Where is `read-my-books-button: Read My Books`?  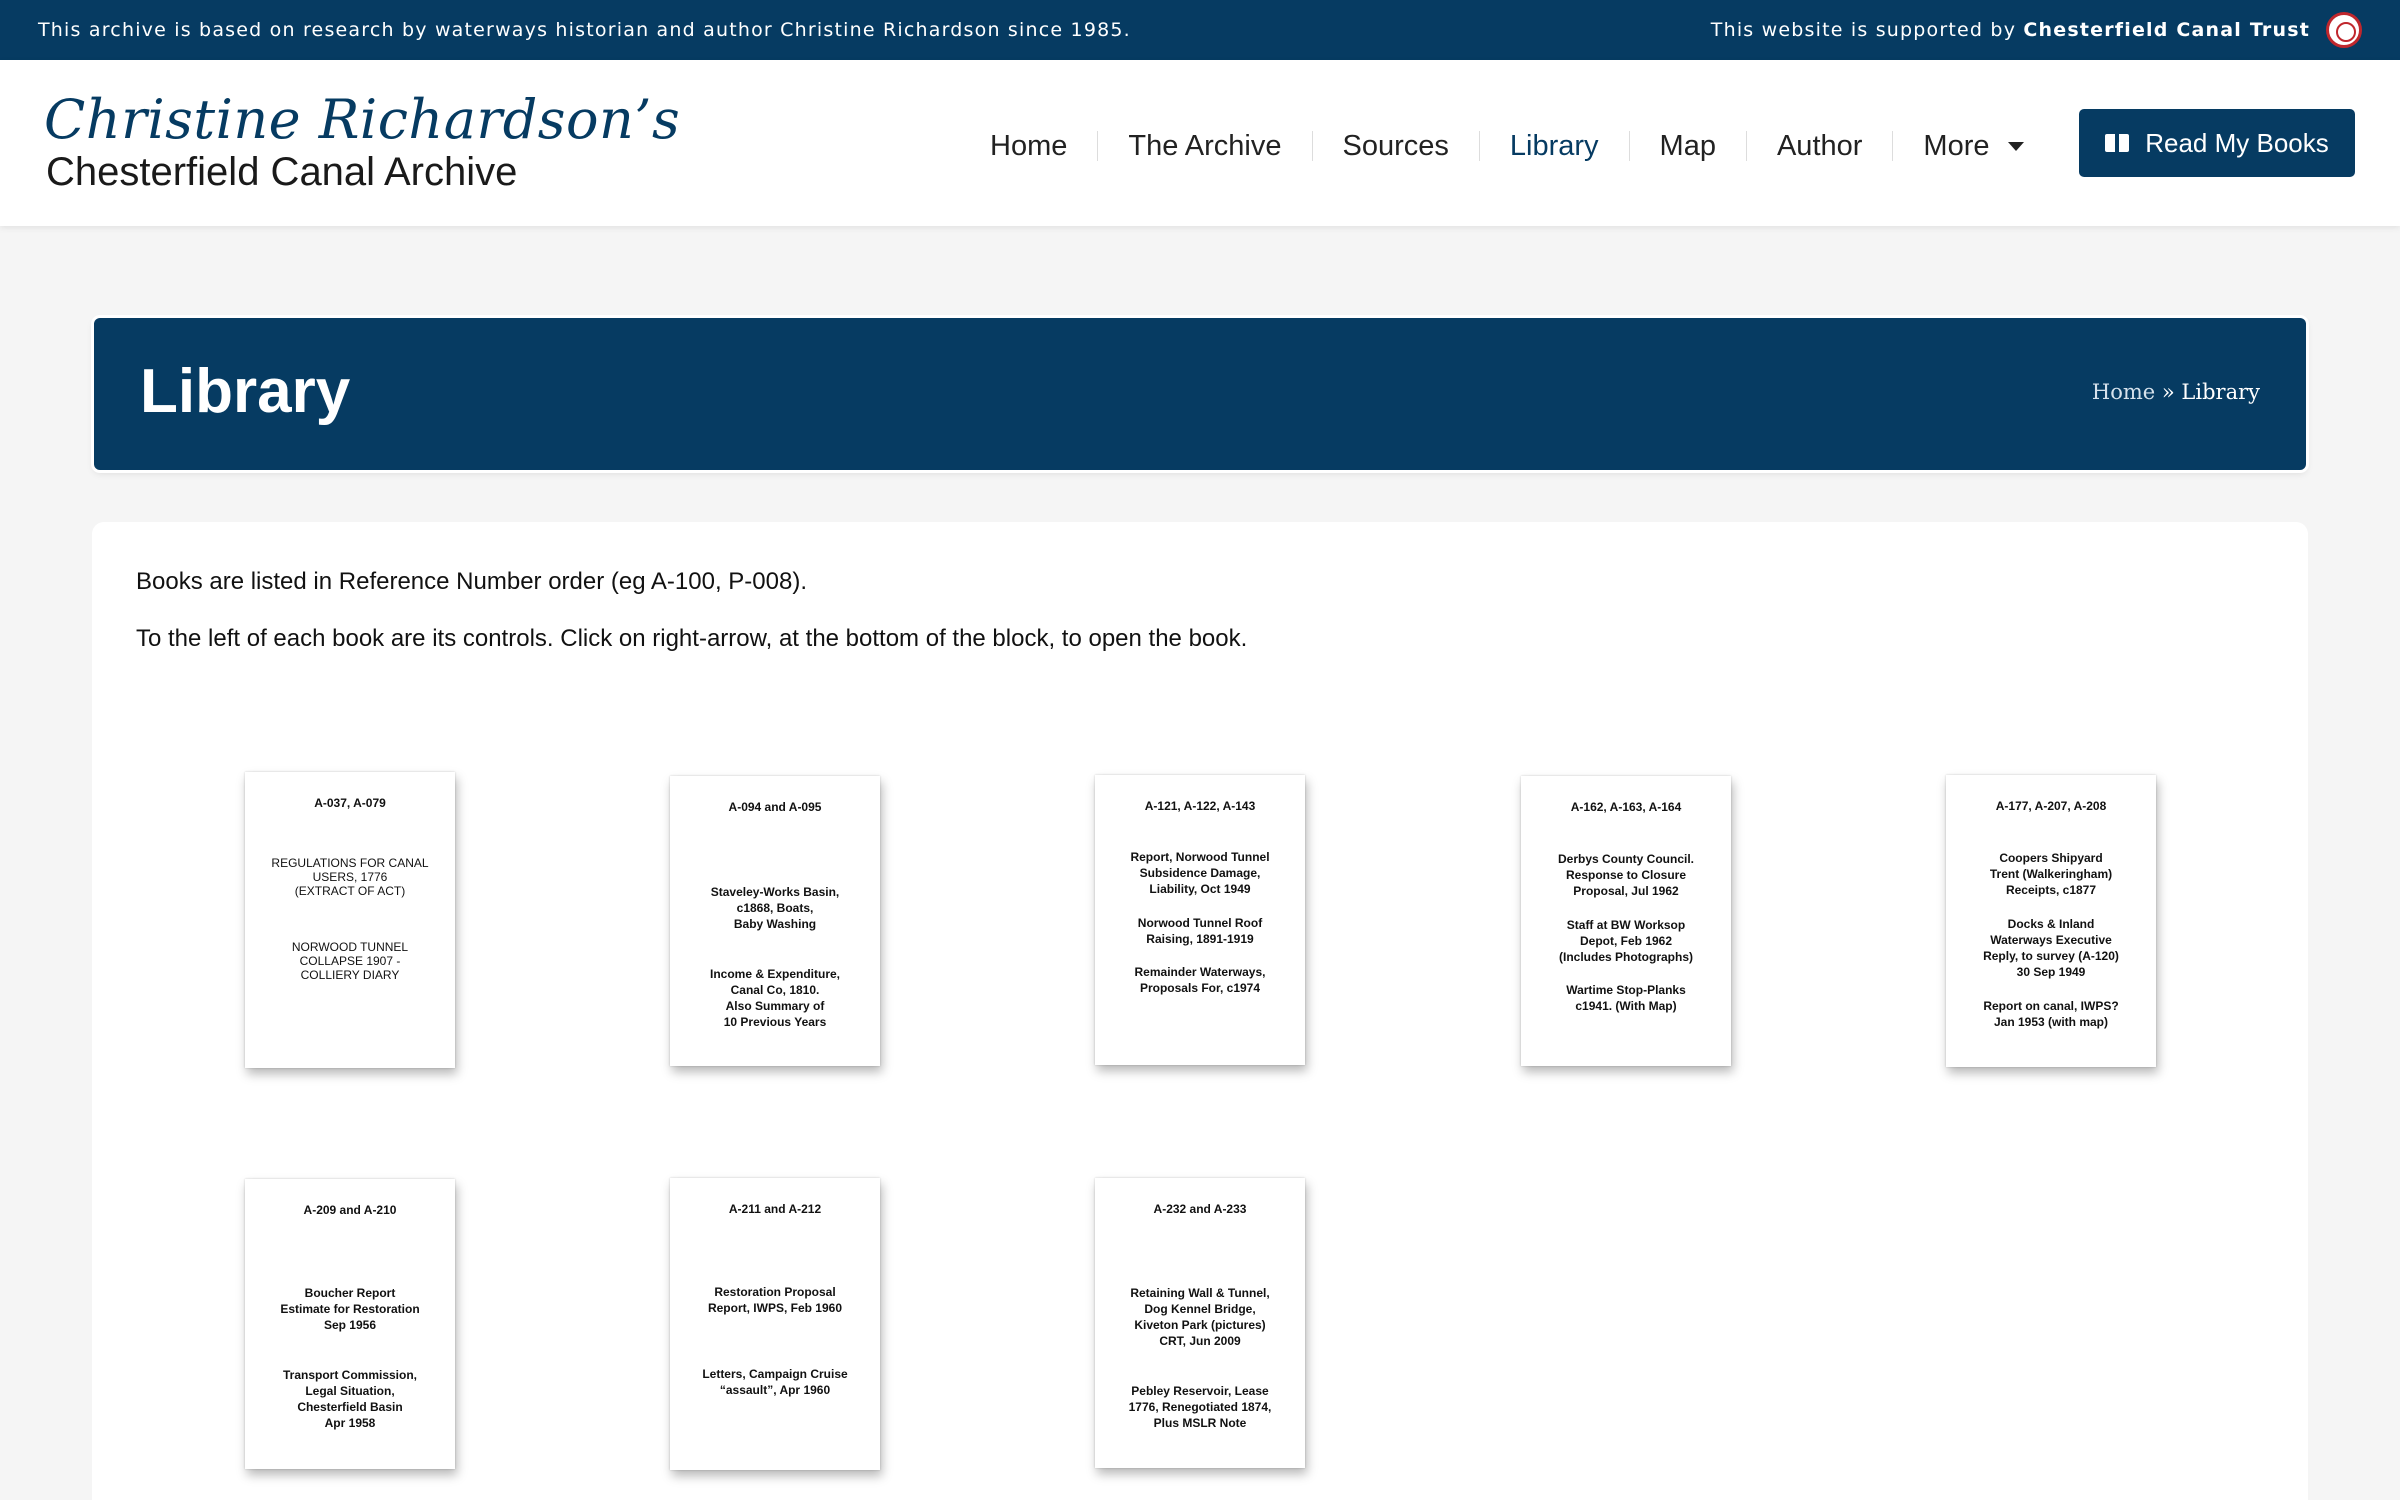
read-my-books-button: Read My Books is located at coordinates (2217, 143).